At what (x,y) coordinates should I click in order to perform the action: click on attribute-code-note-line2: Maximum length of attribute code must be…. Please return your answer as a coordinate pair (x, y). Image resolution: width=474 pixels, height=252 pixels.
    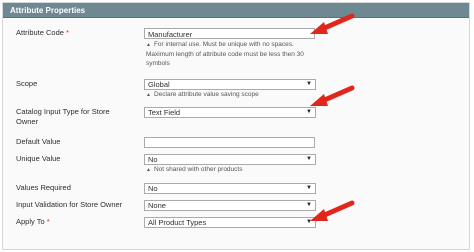
    Looking at the image, I should click on (225, 54).